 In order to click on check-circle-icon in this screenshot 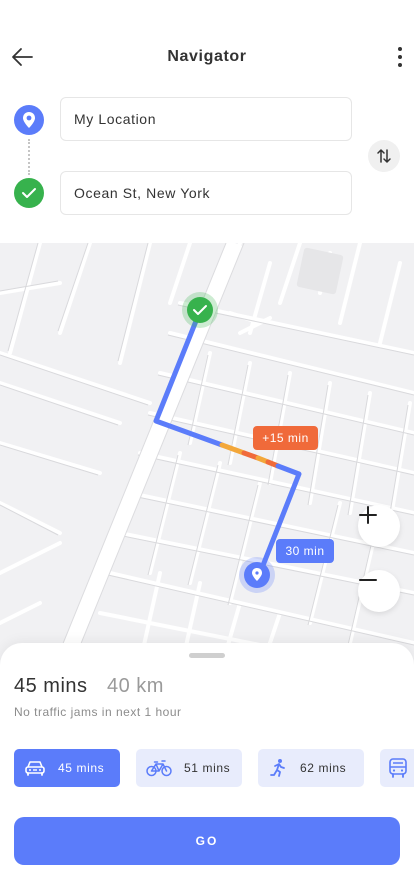, I will do `click(29, 193)`.